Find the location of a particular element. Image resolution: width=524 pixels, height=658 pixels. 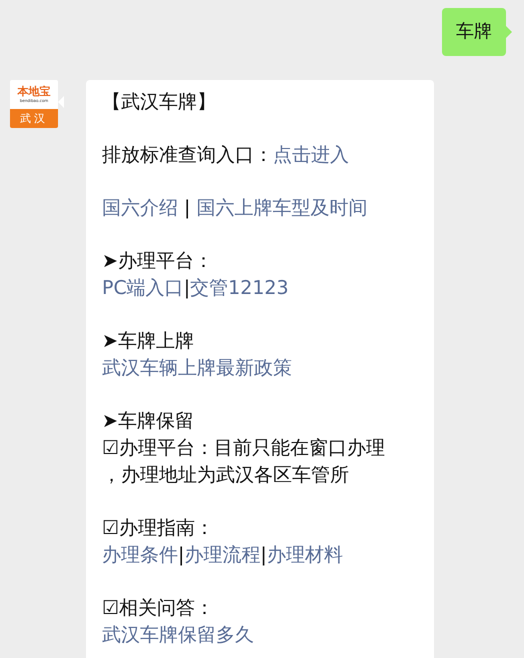

avatar-brand: 本地宝 is located at coordinates (34, 92).